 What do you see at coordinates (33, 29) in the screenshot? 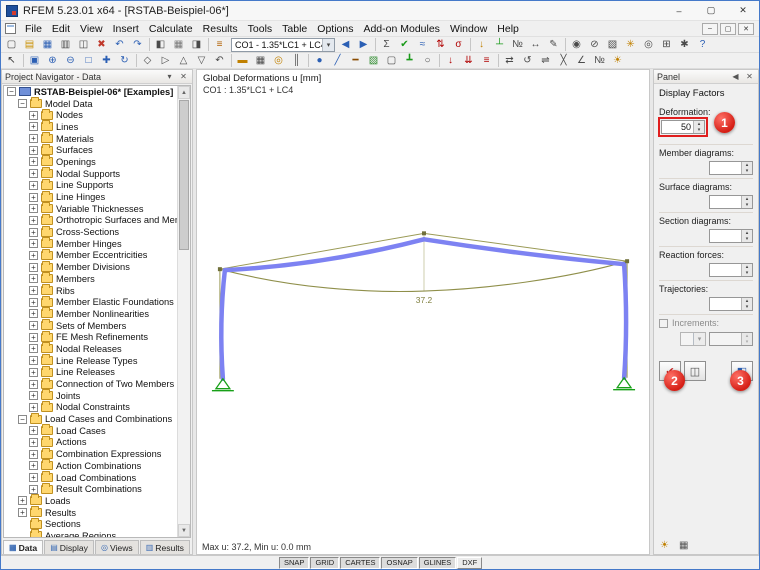
I see `menu-item: File` at bounding box center [33, 29].